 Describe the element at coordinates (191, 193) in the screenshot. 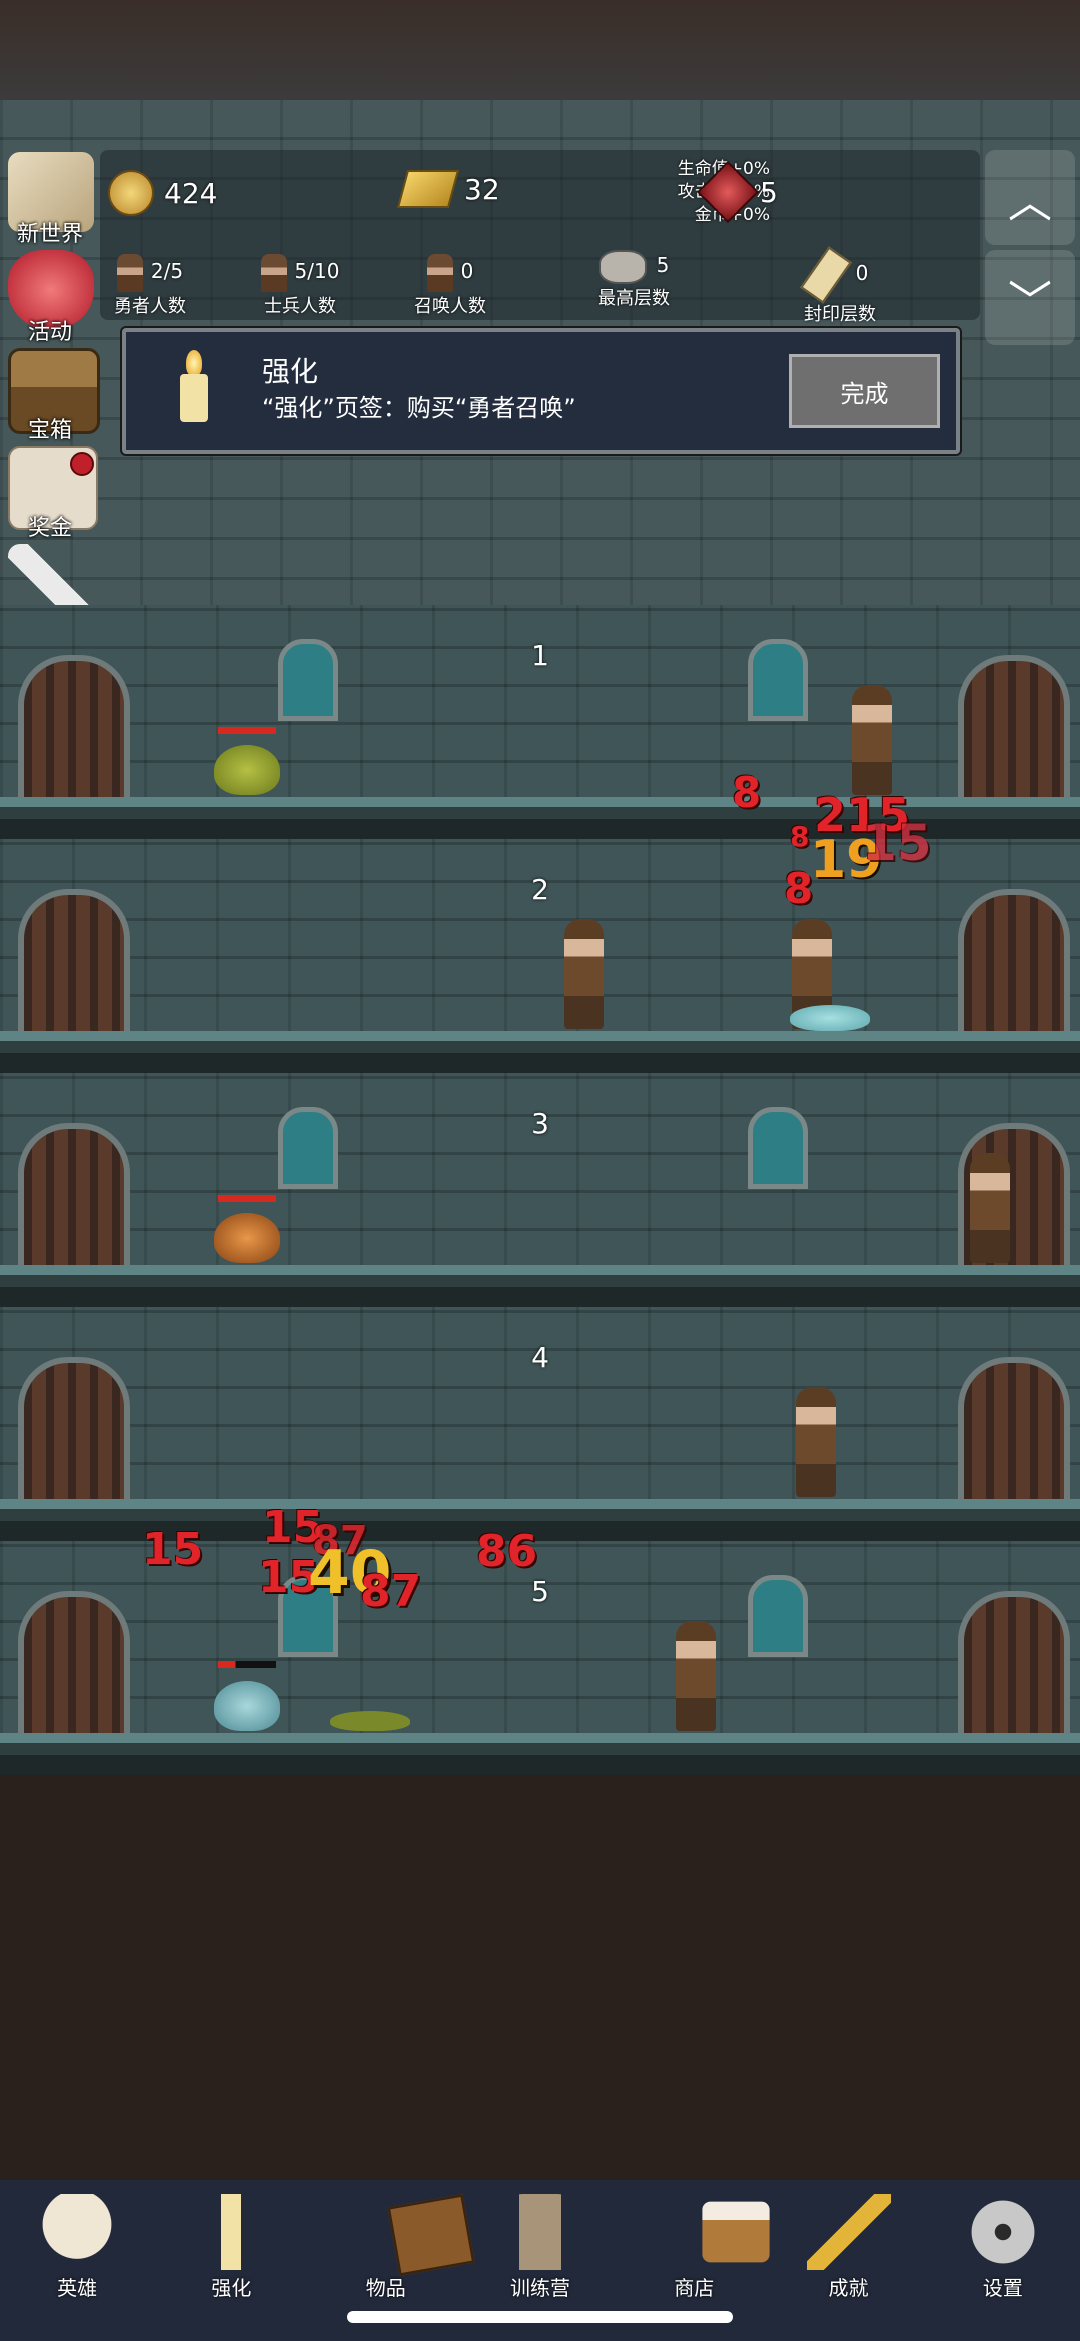

I see `coin-value: 424` at that location.